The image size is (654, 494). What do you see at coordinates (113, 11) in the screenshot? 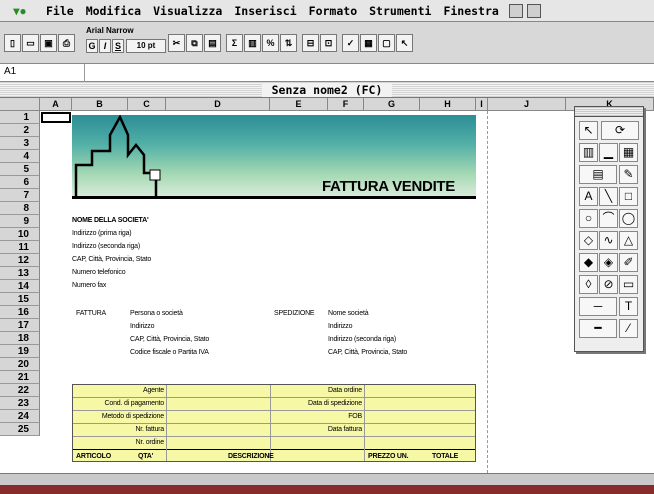
I see `menu-modifica: Modifica` at bounding box center [113, 11].